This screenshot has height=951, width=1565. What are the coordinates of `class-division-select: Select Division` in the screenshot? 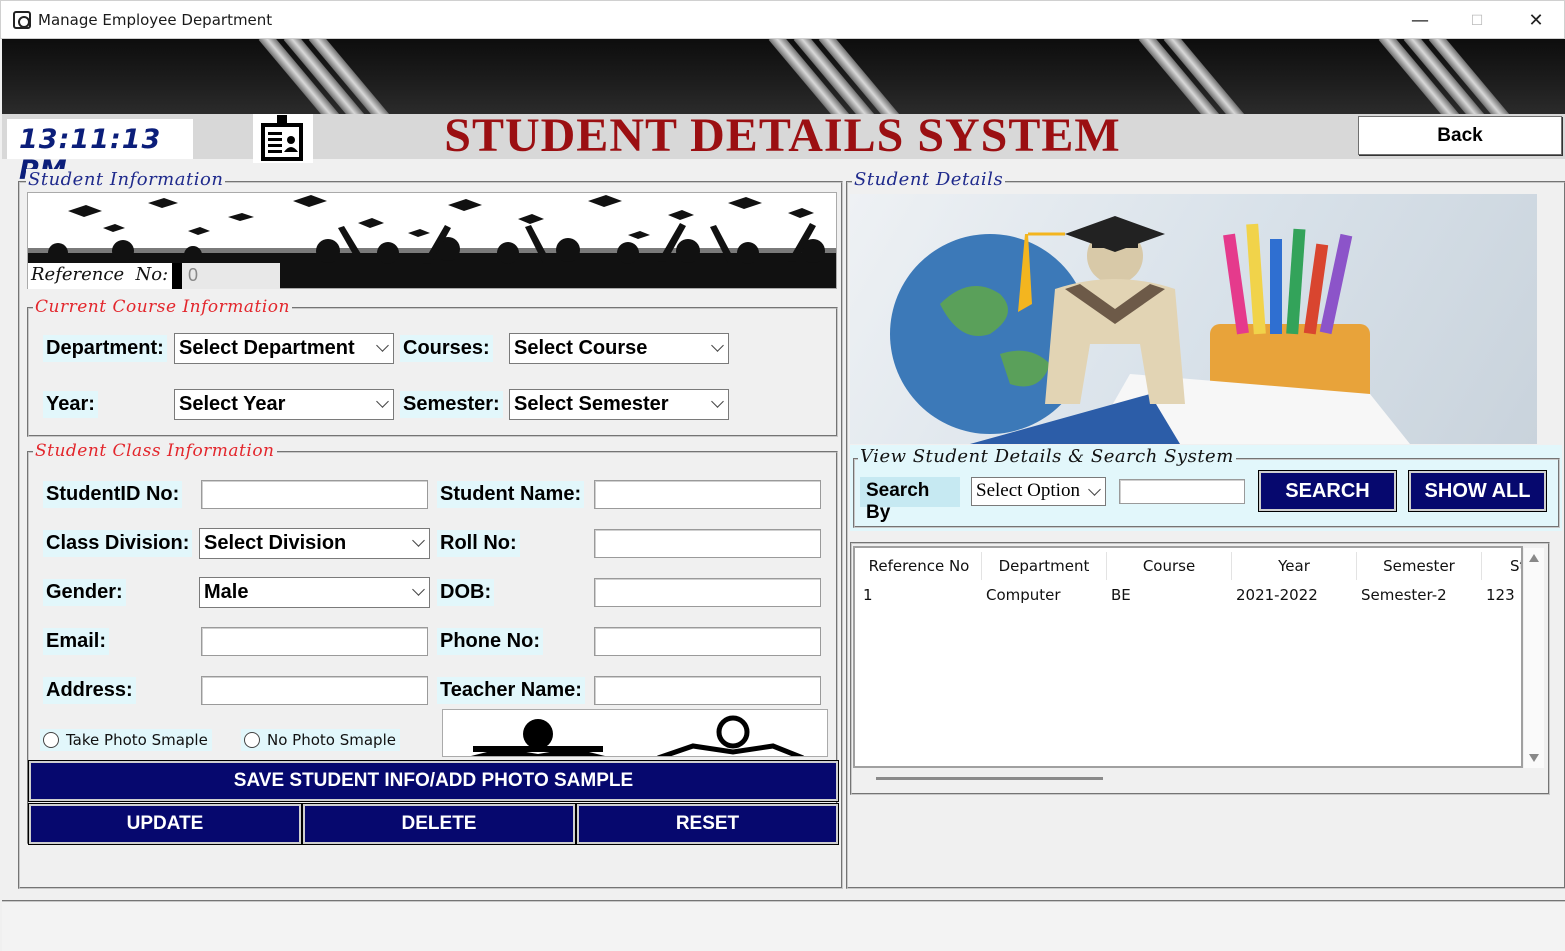 It's located at (314, 543).